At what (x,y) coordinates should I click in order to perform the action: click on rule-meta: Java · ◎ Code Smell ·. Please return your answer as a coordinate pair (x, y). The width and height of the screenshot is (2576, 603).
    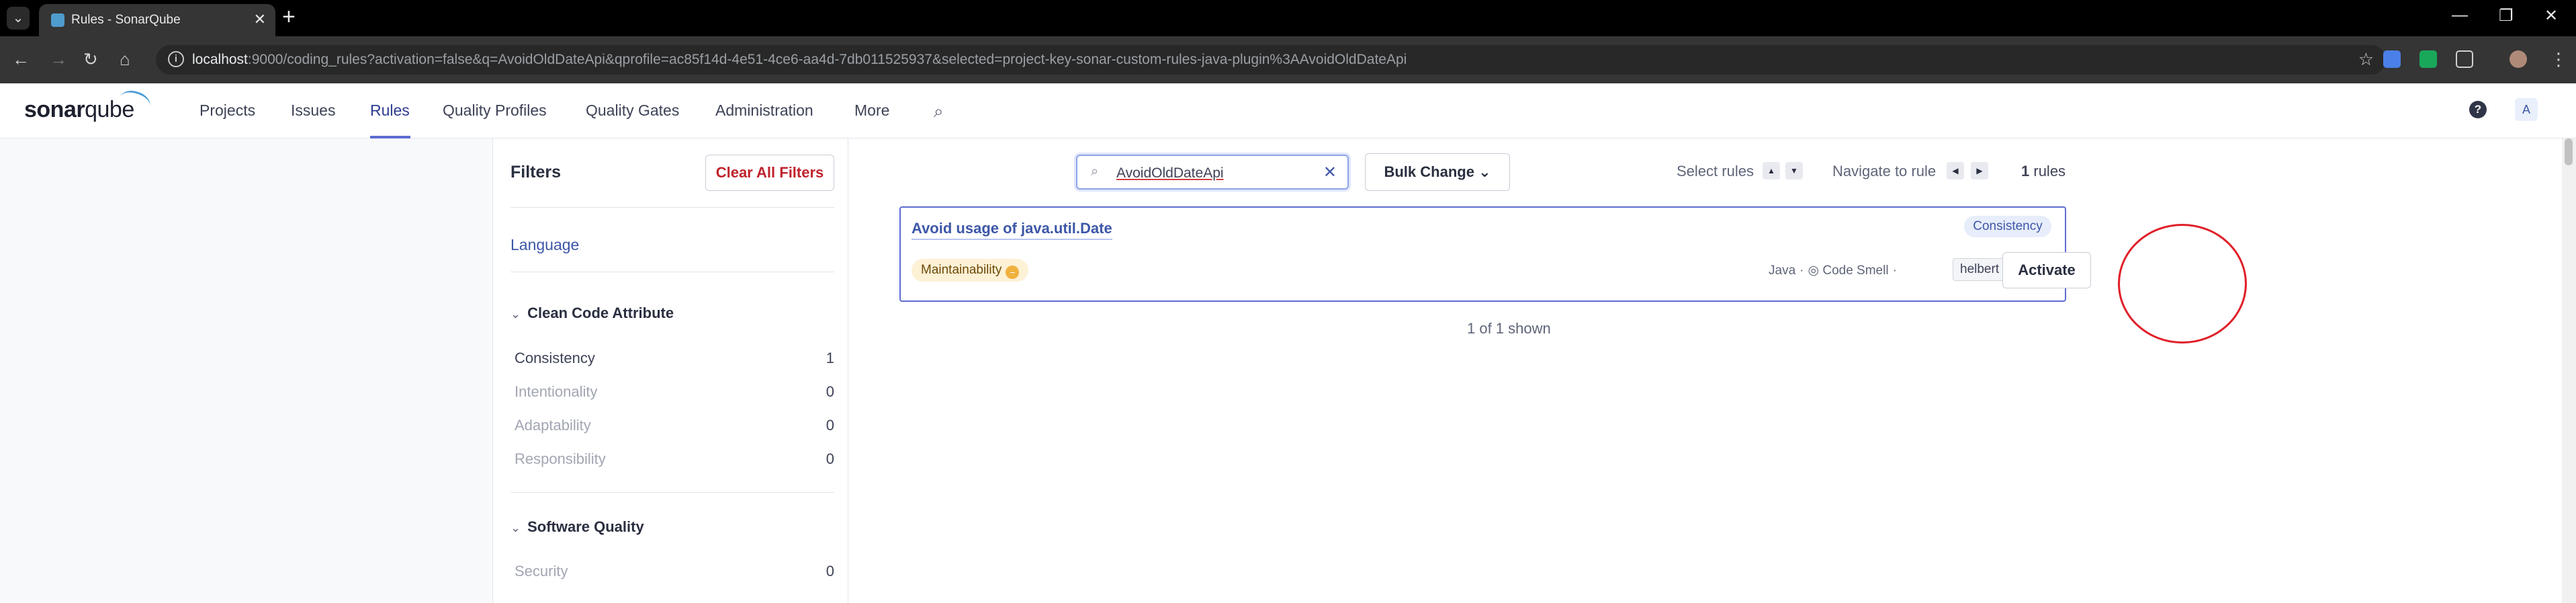
    Looking at the image, I should click on (1833, 271).